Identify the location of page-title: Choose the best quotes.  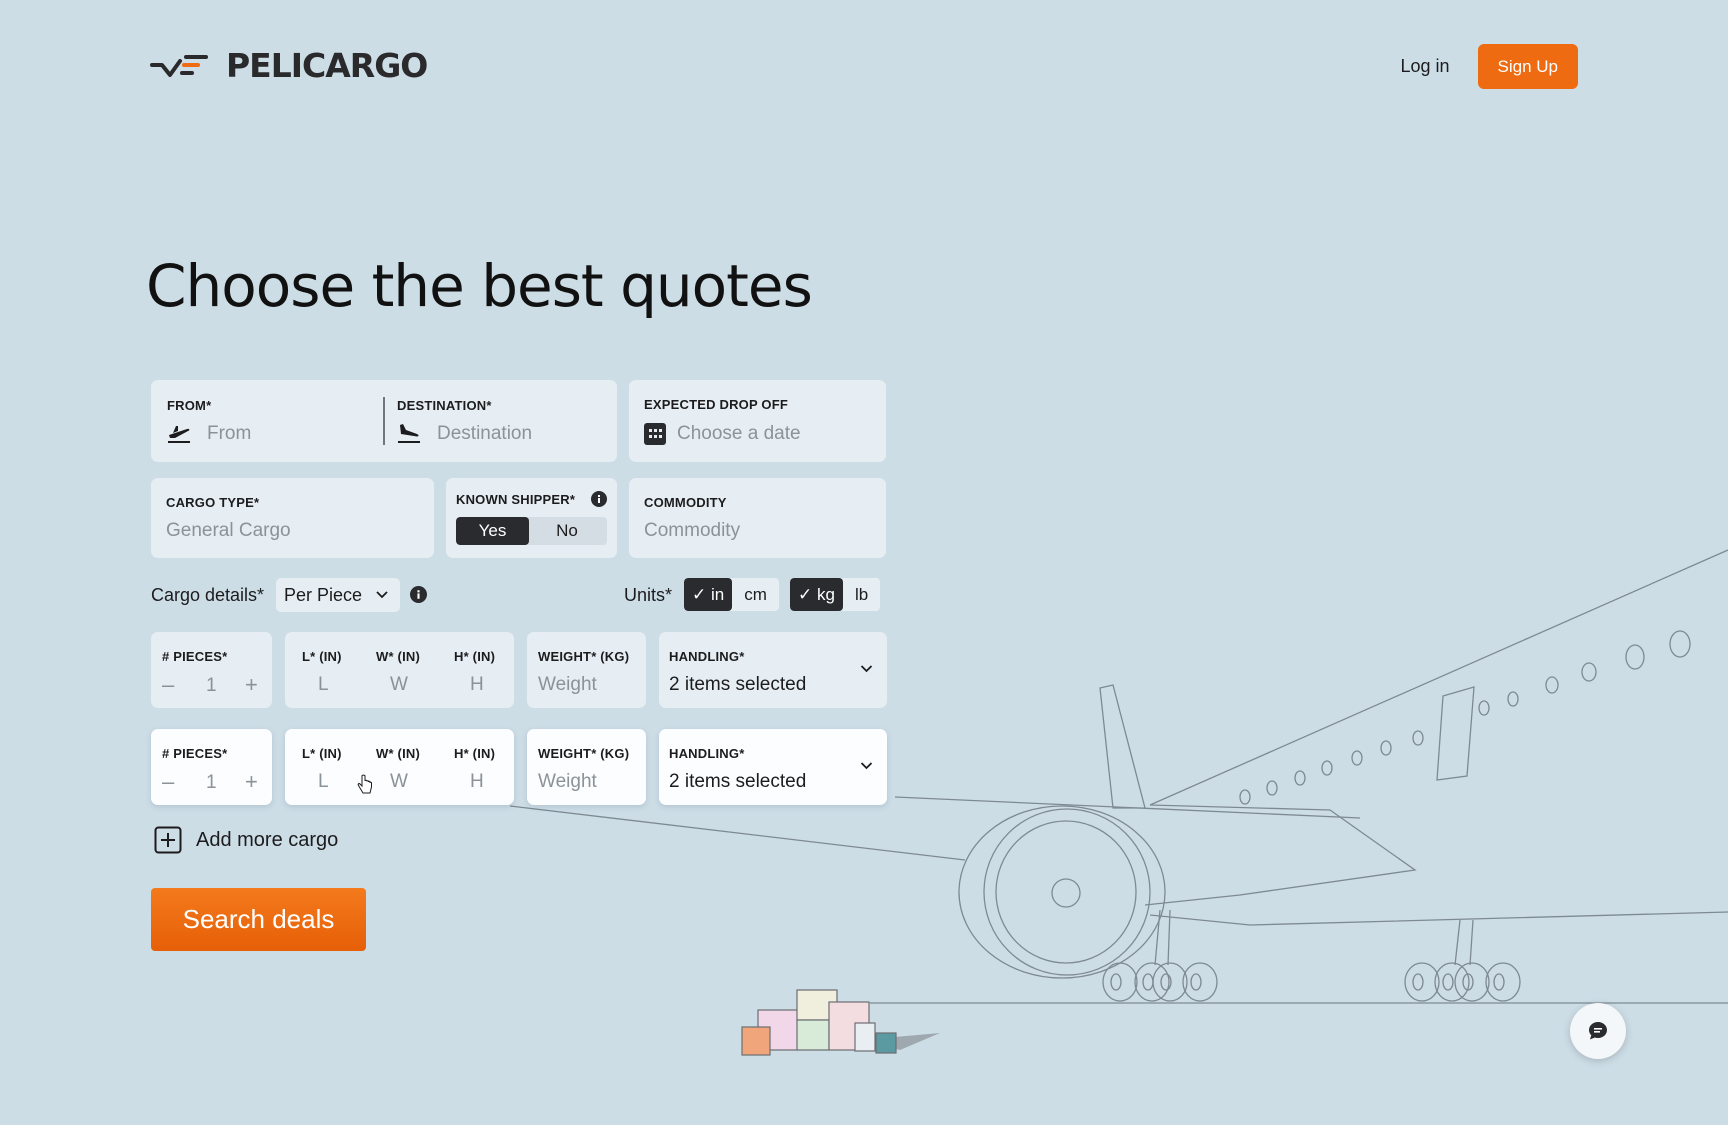
(479, 286).